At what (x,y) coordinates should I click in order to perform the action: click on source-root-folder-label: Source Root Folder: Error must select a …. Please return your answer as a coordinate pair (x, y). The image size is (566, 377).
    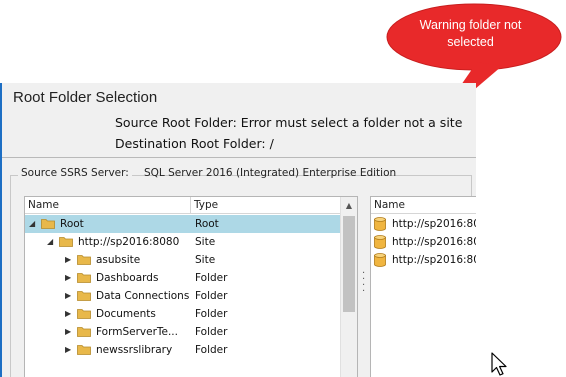
    Looking at the image, I should click on (289, 122).